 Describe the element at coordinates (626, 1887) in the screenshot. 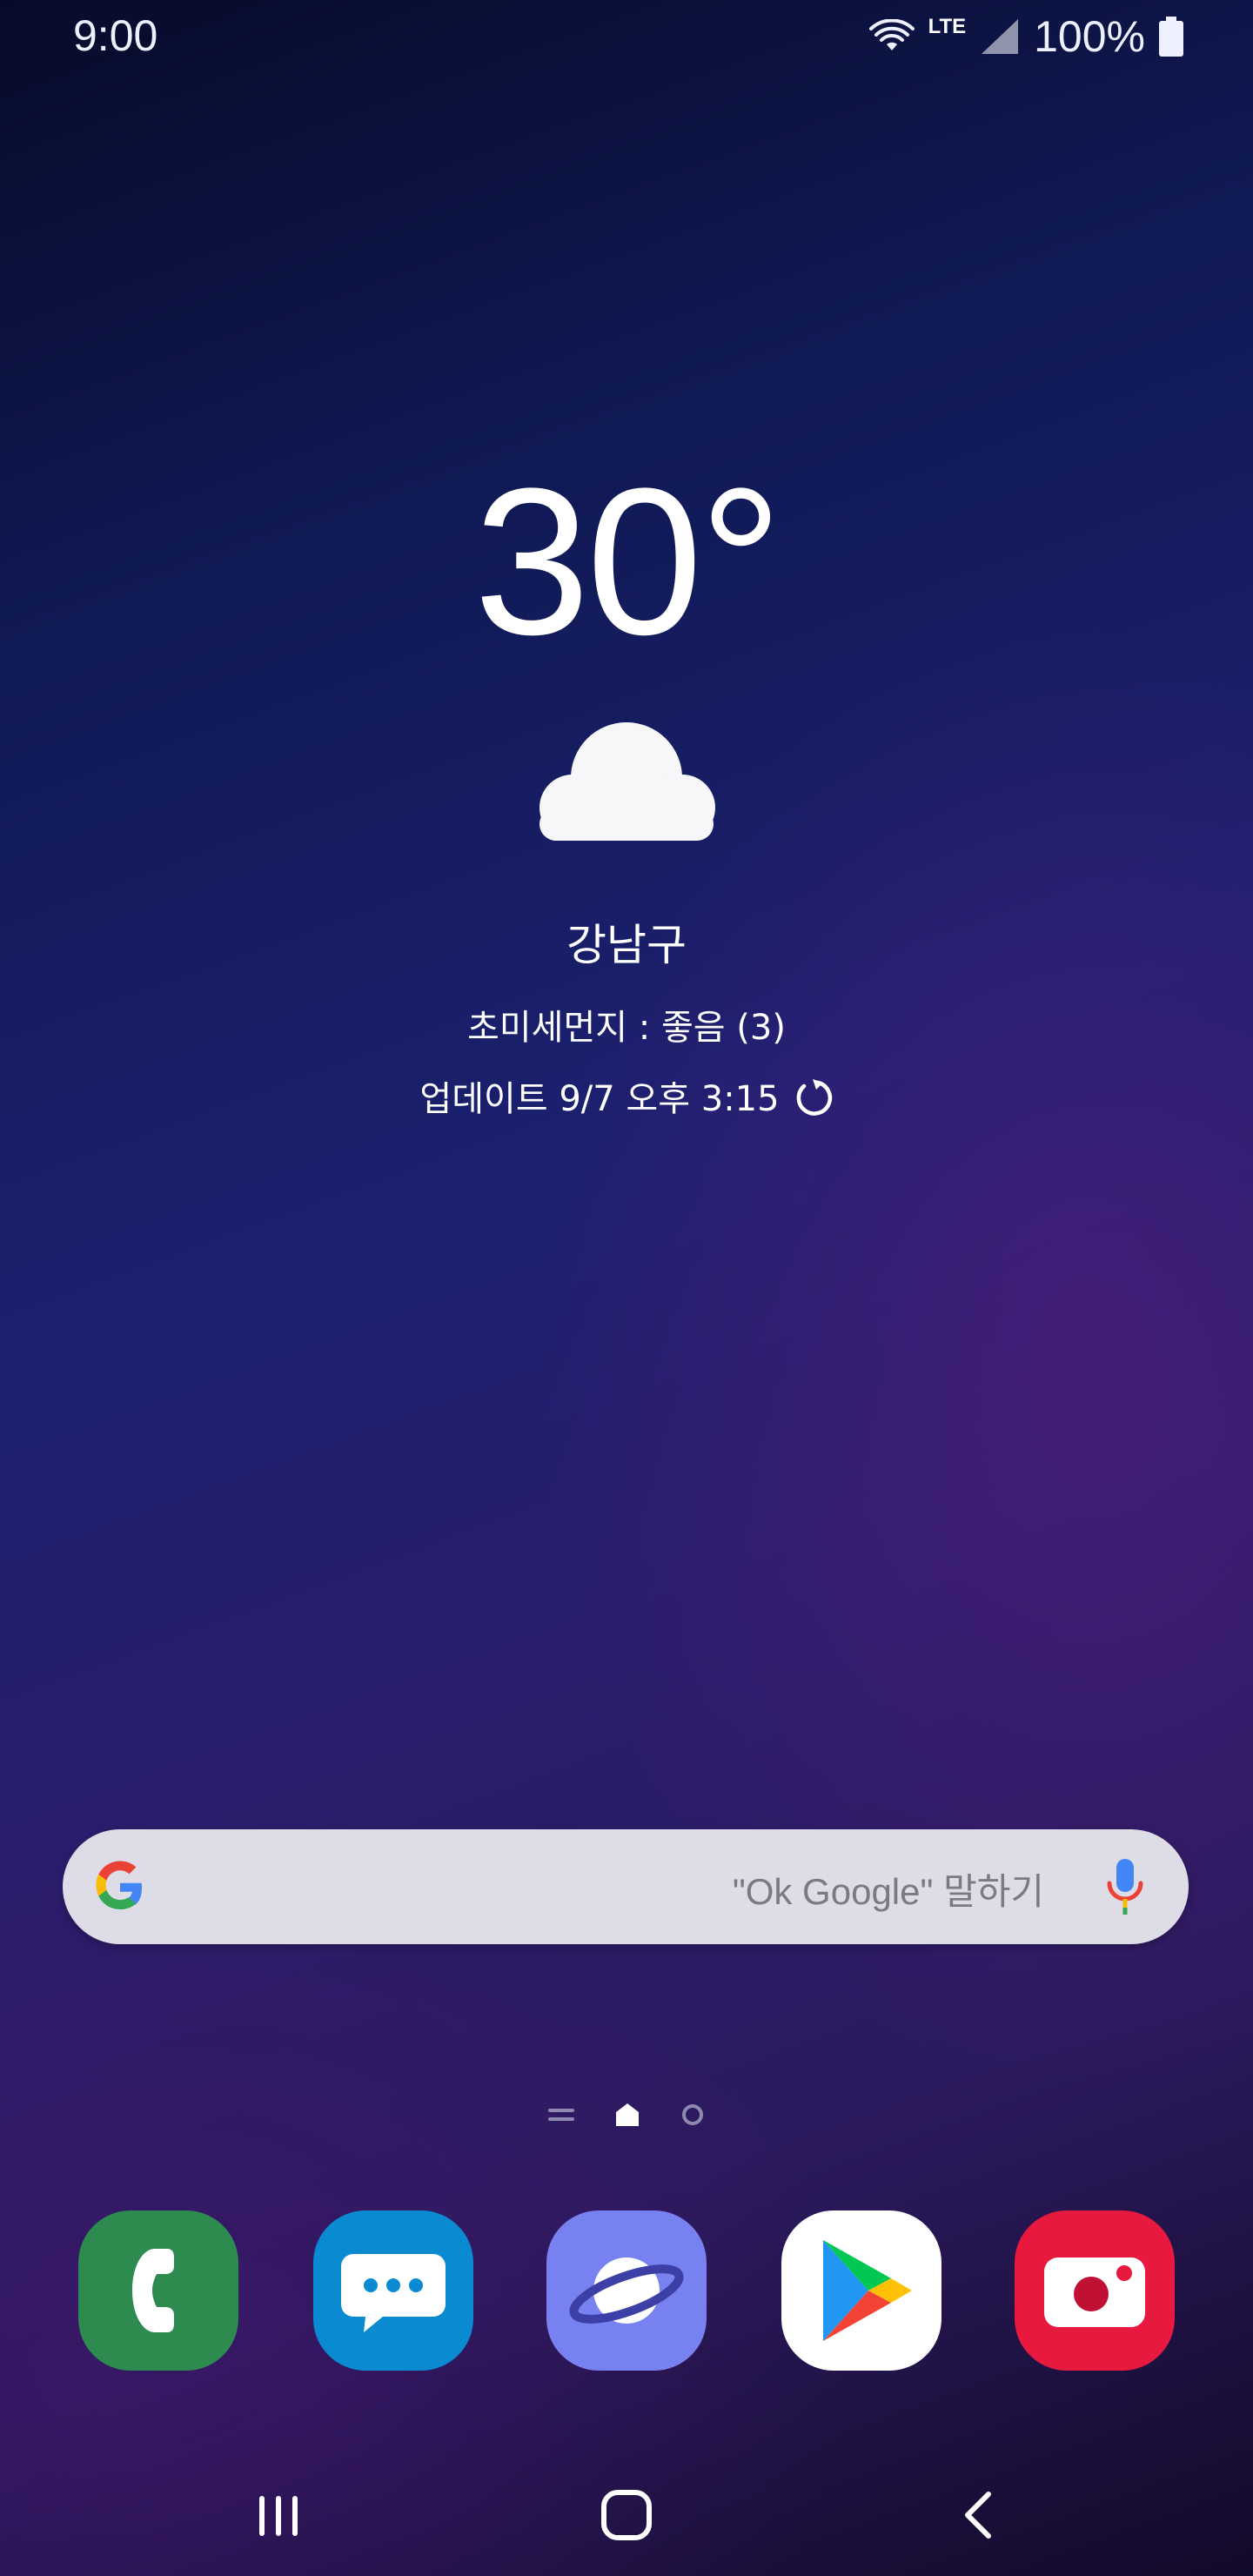

I see `google-search-bar: "Ok Google" 말하기` at that location.